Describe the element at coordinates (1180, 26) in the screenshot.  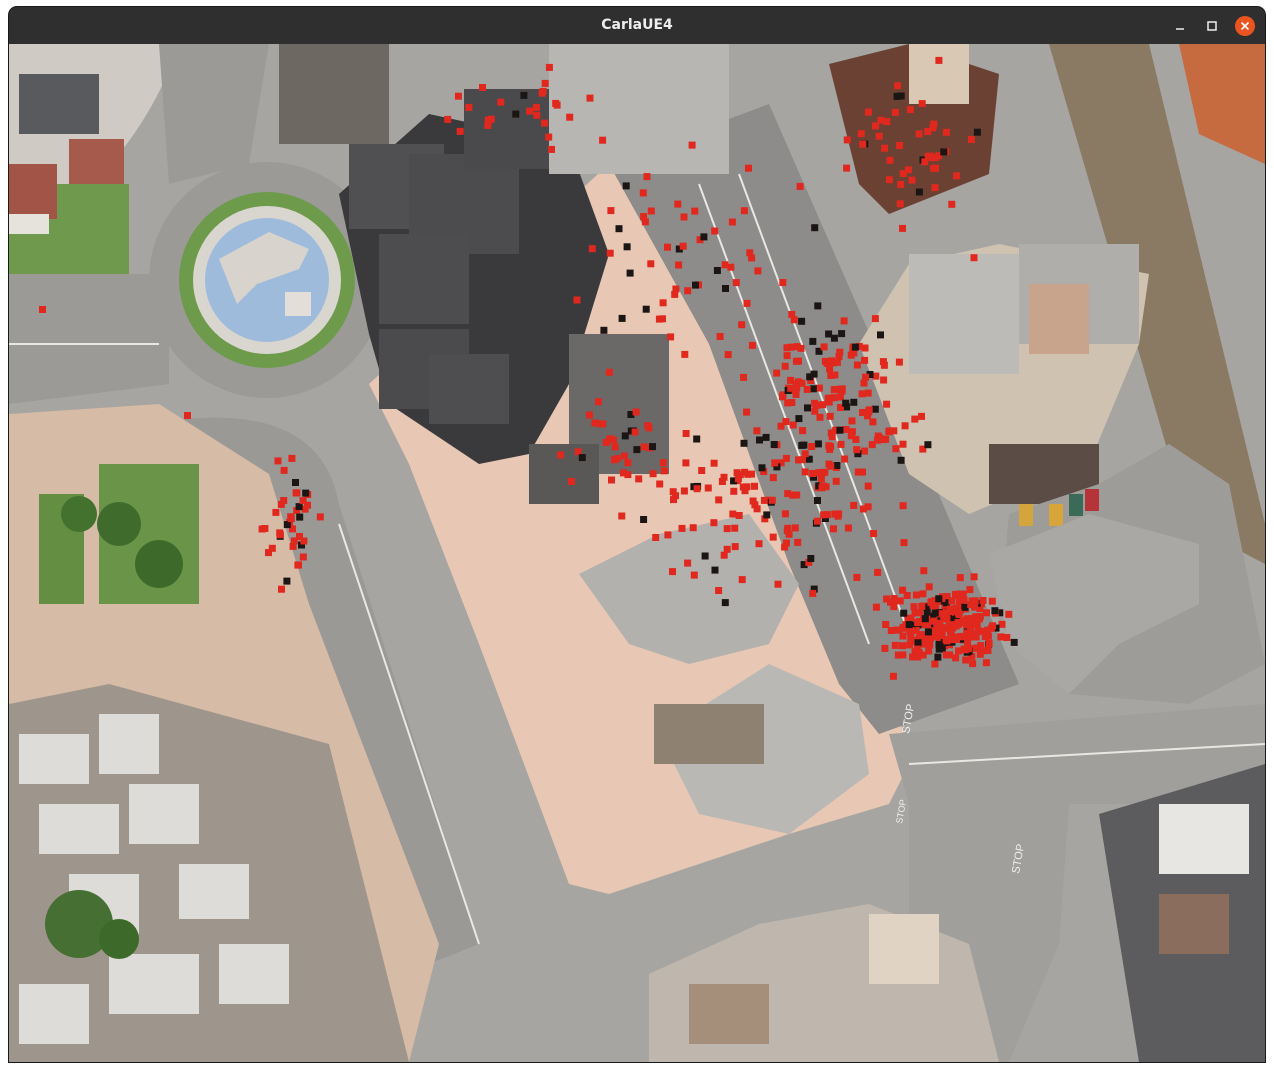
I see `minimize-button` at that location.